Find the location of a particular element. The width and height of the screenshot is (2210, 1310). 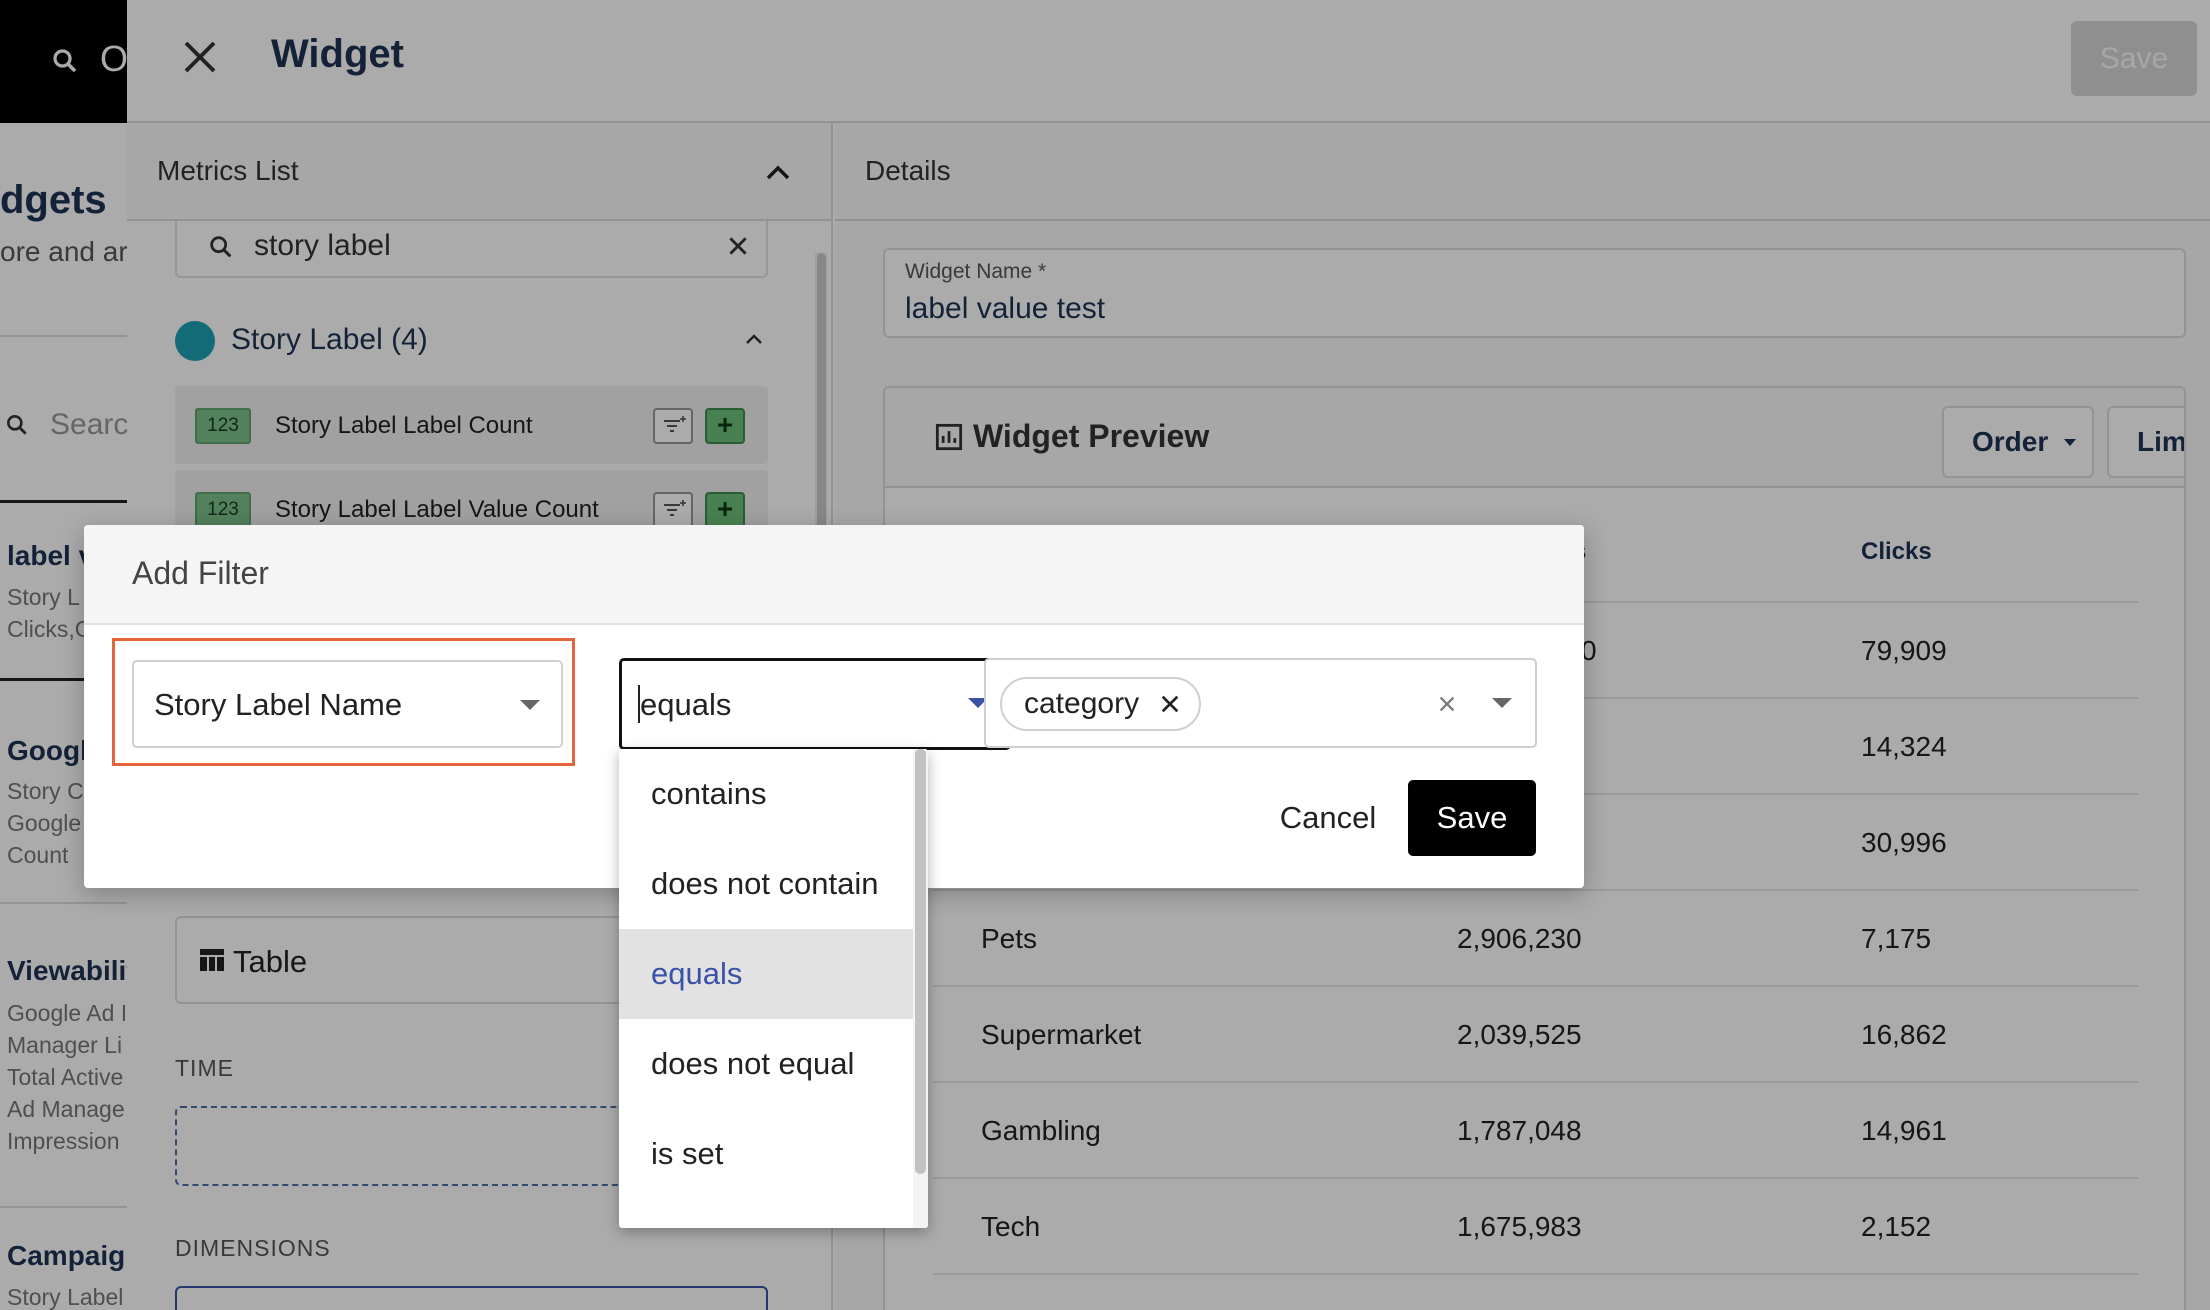

dialog-title: Add Filter is located at coordinates (200, 573).